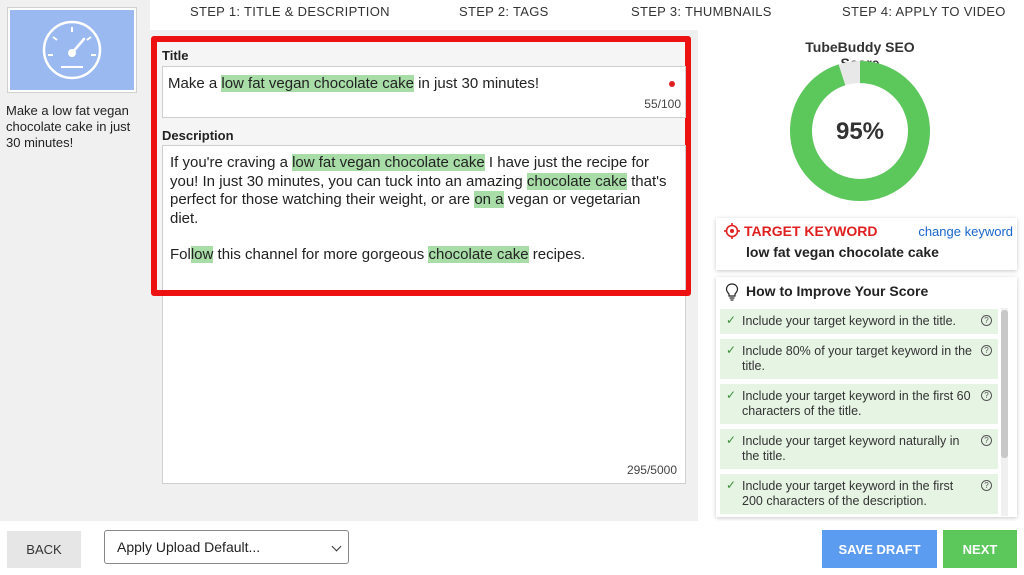  What do you see at coordinates (732, 231) in the screenshot?
I see `target-icon` at bounding box center [732, 231].